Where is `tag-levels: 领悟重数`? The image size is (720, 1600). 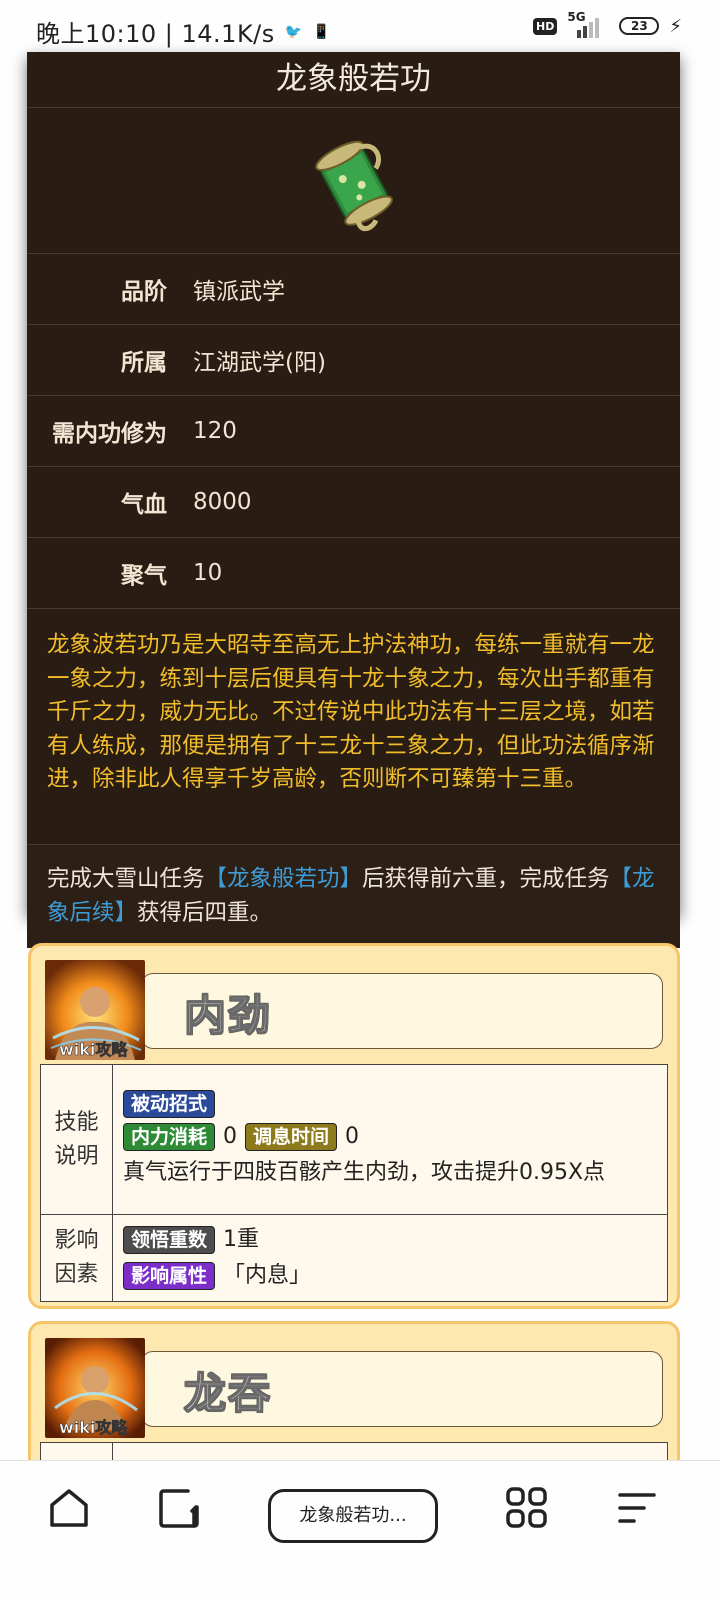
tag-levels: 领悟重数 is located at coordinates (169, 1240).